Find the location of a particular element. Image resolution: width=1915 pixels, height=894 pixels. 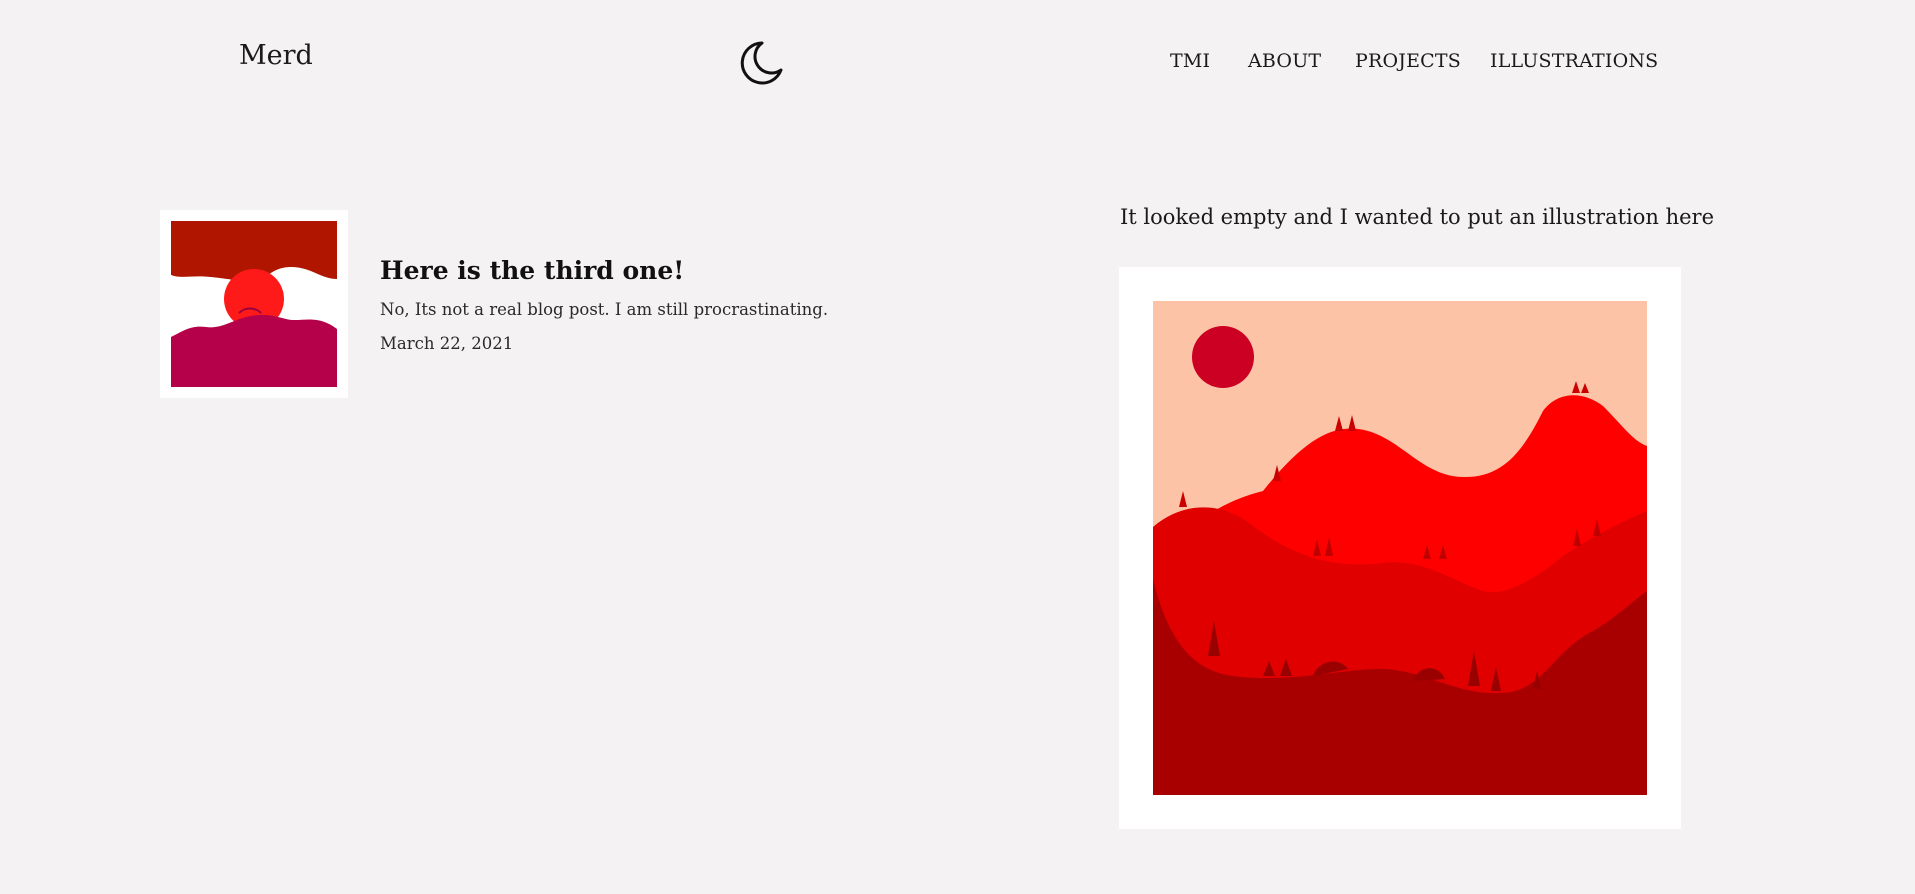

thumbnail-illustration is located at coordinates (254, 304).